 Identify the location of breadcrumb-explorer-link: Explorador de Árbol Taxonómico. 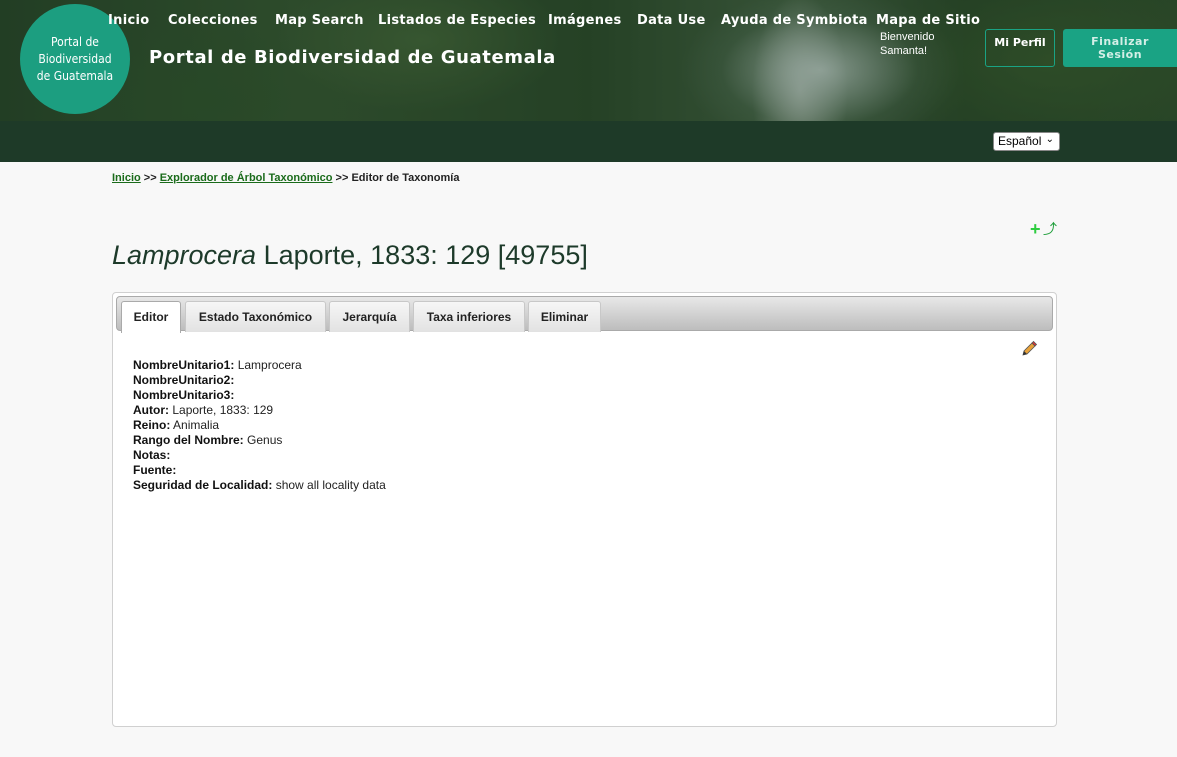
(246, 178).